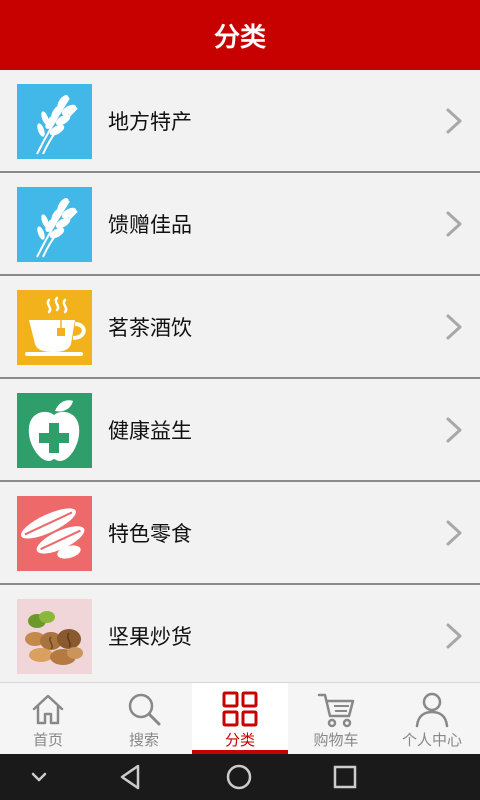  Describe the element at coordinates (240, 121) in the screenshot. I see `category-row-local-specialties: 地方特产` at that location.